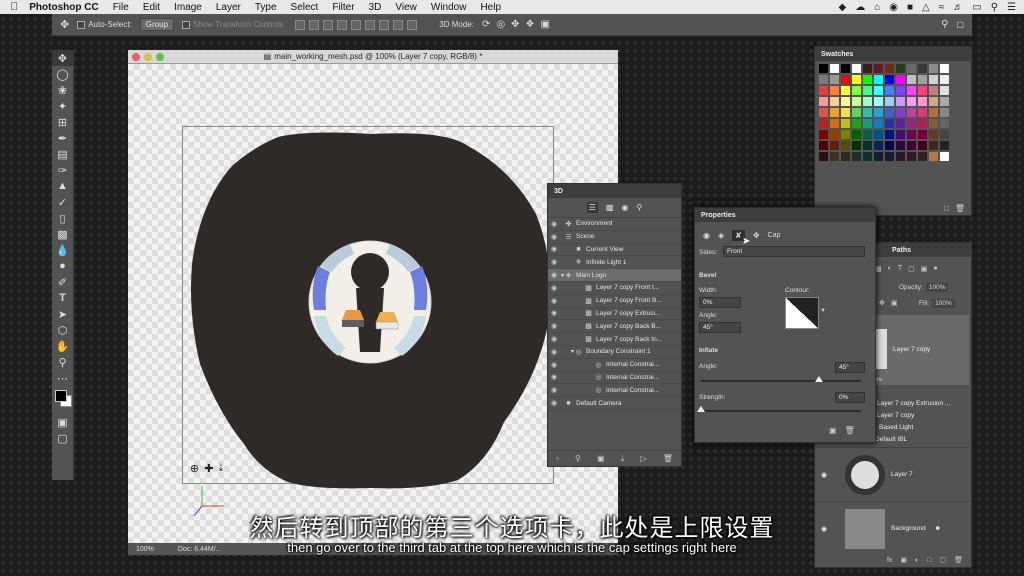  What do you see at coordinates (994, 7) in the screenshot?
I see `spotlight-icon: ⚲` at bounding box center [994, 7].